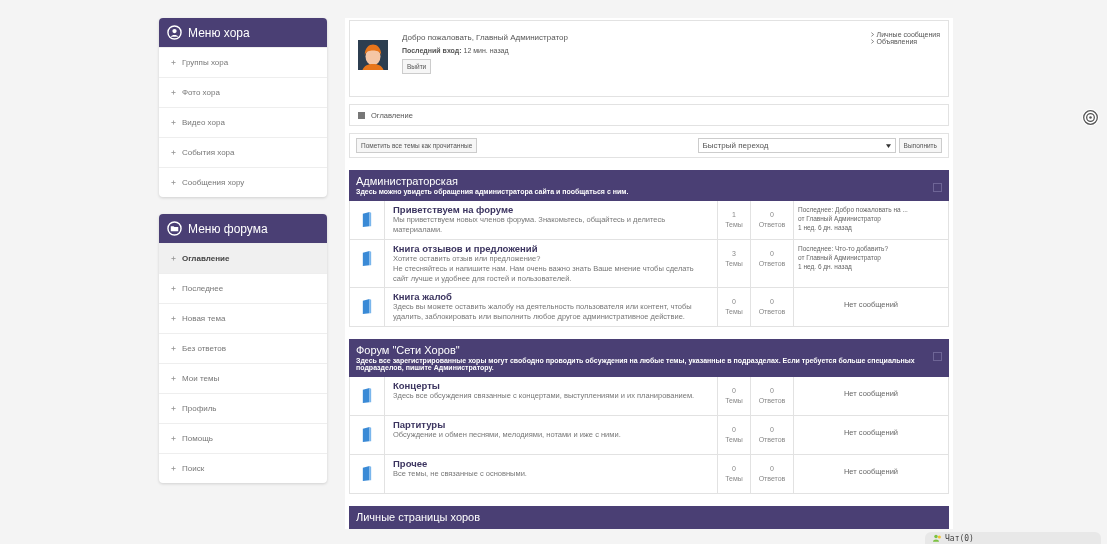 This screenshot has width=1107, height=544. Describe the element at coordinates (243, 408) in the screenshot. I see `menu-item: Профиль` at that location.